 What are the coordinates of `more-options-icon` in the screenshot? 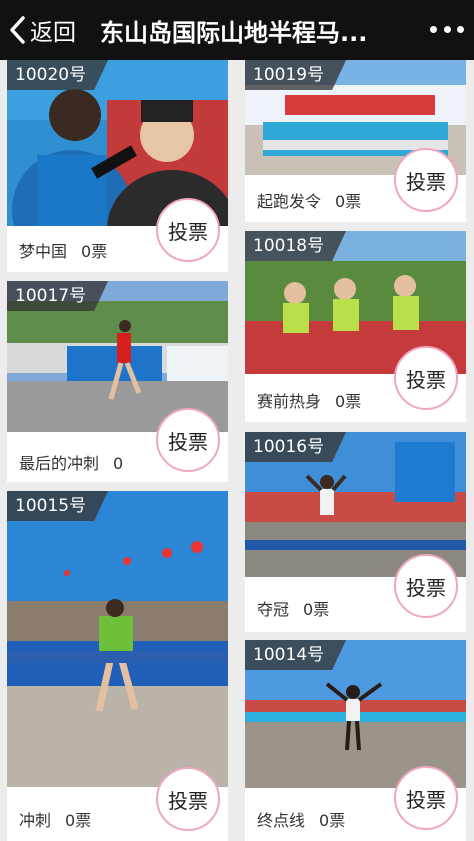 It's located at (447, 31).